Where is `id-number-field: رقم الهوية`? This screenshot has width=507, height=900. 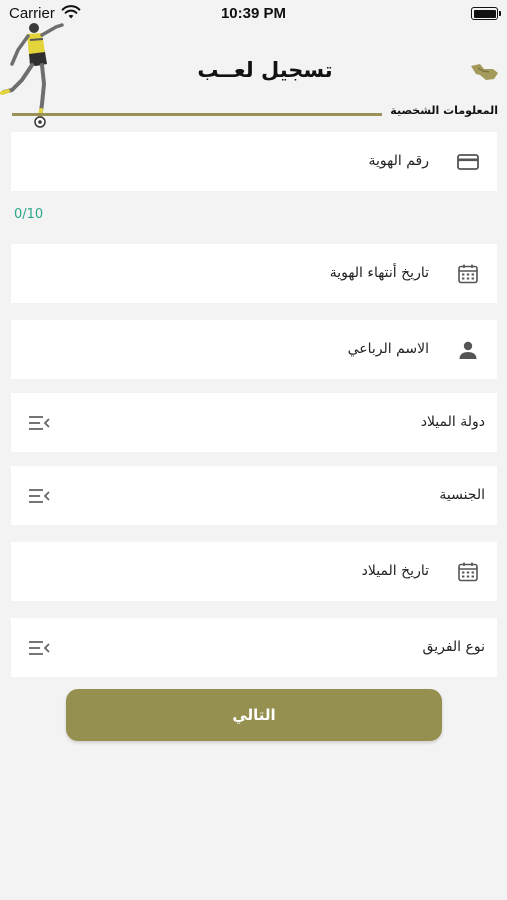
id-number-field: رقم الهوية is located at coordinates (254, 161).